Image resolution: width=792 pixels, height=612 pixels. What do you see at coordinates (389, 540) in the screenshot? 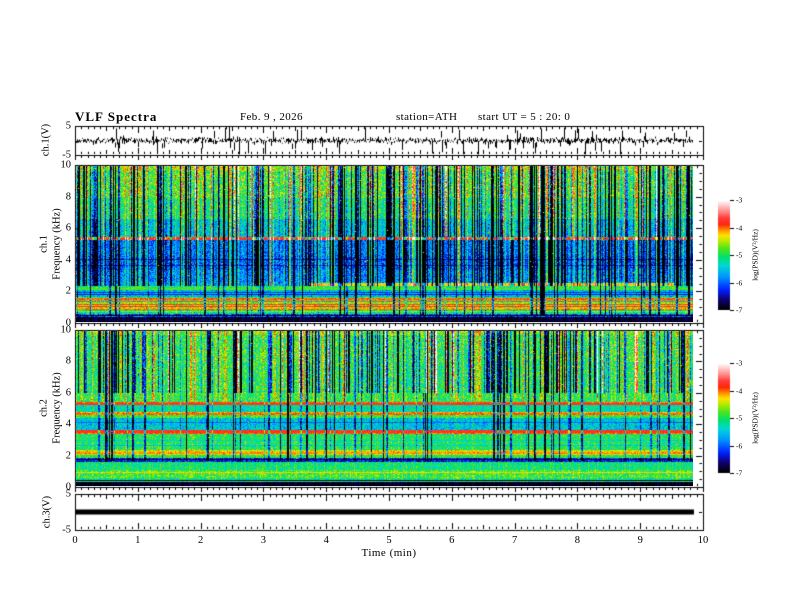
I see `x-tick-label: 5` at bounding box center [389, 540].